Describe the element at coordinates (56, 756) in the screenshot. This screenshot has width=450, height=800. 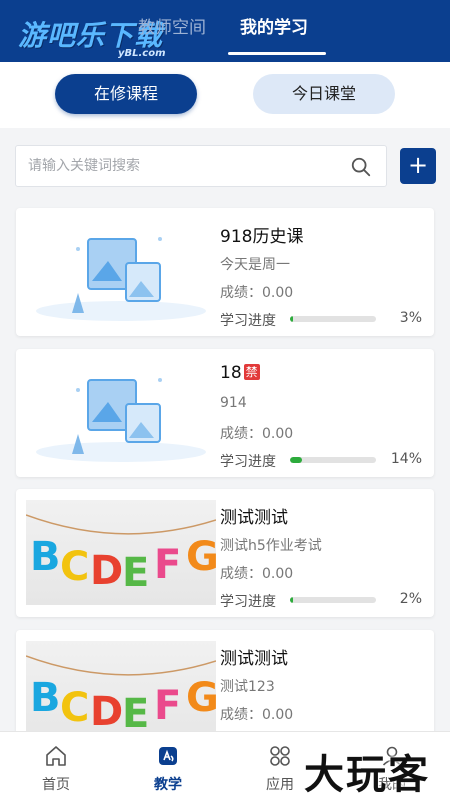
I see `home-icon` at that location.